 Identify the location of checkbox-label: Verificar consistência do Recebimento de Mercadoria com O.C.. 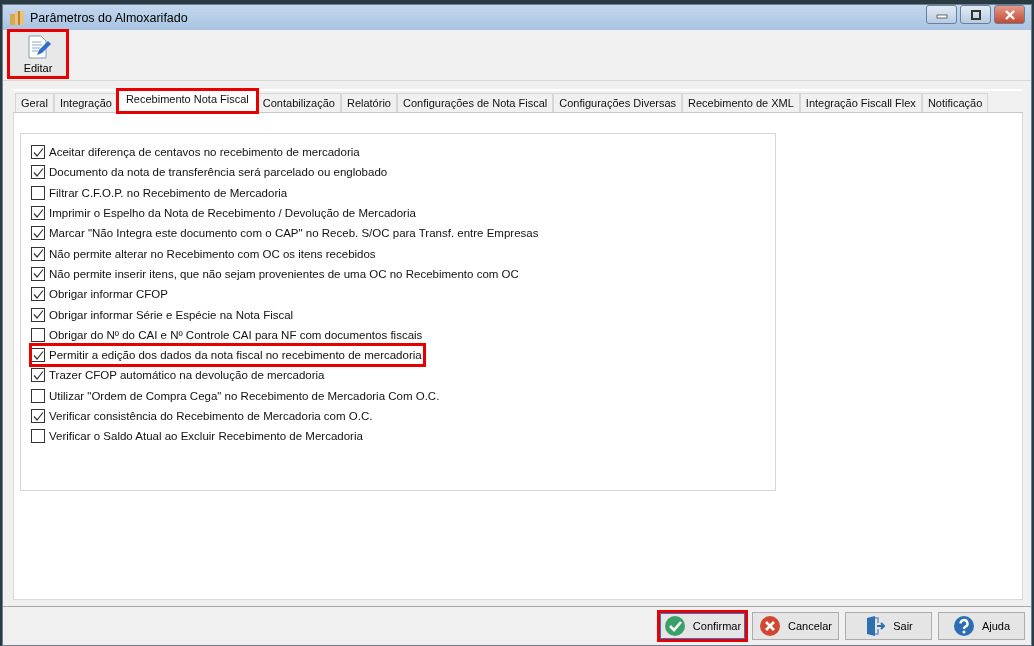
(211, 416).